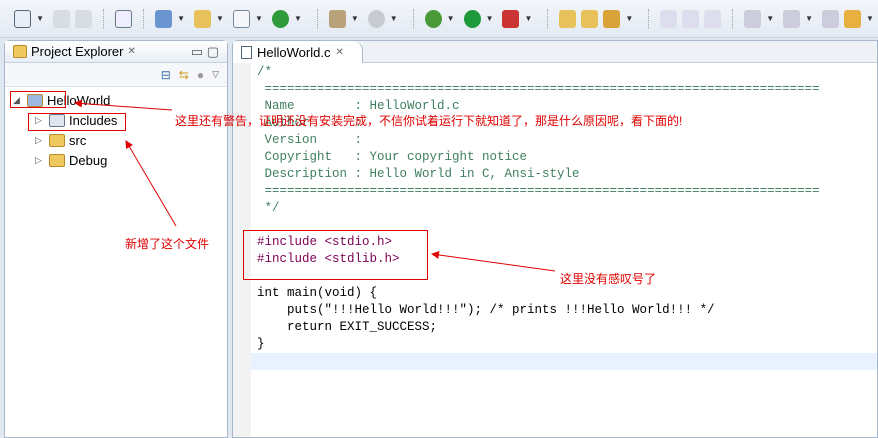 Image resolution: width=878 pixels, height=438 pixels. Describe the element at coordinates (184, 75) in the screenshot. I see `link-editor-icon: ⇆` at that location.